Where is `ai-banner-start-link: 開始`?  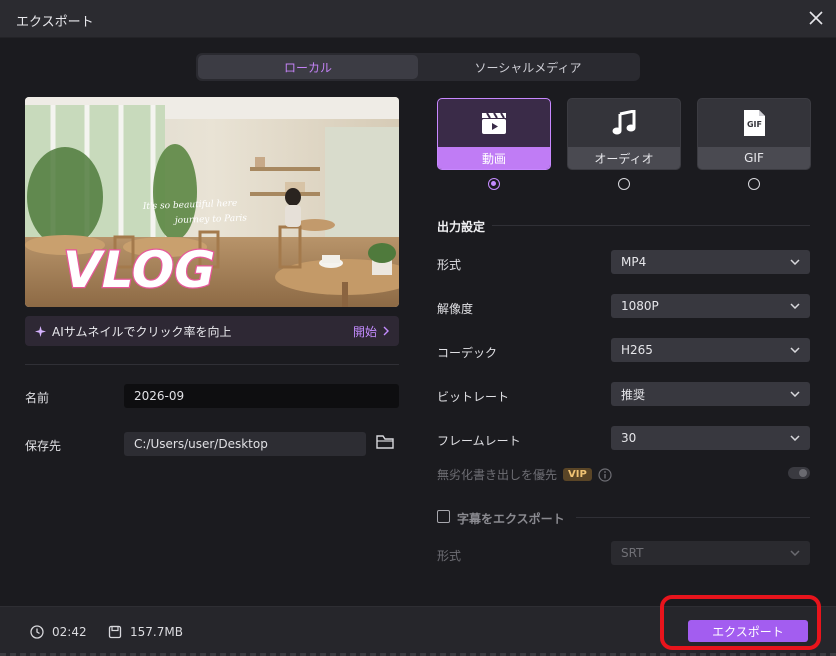 ai-banner-start-link: 開始 is located at coordinates (371, 331).